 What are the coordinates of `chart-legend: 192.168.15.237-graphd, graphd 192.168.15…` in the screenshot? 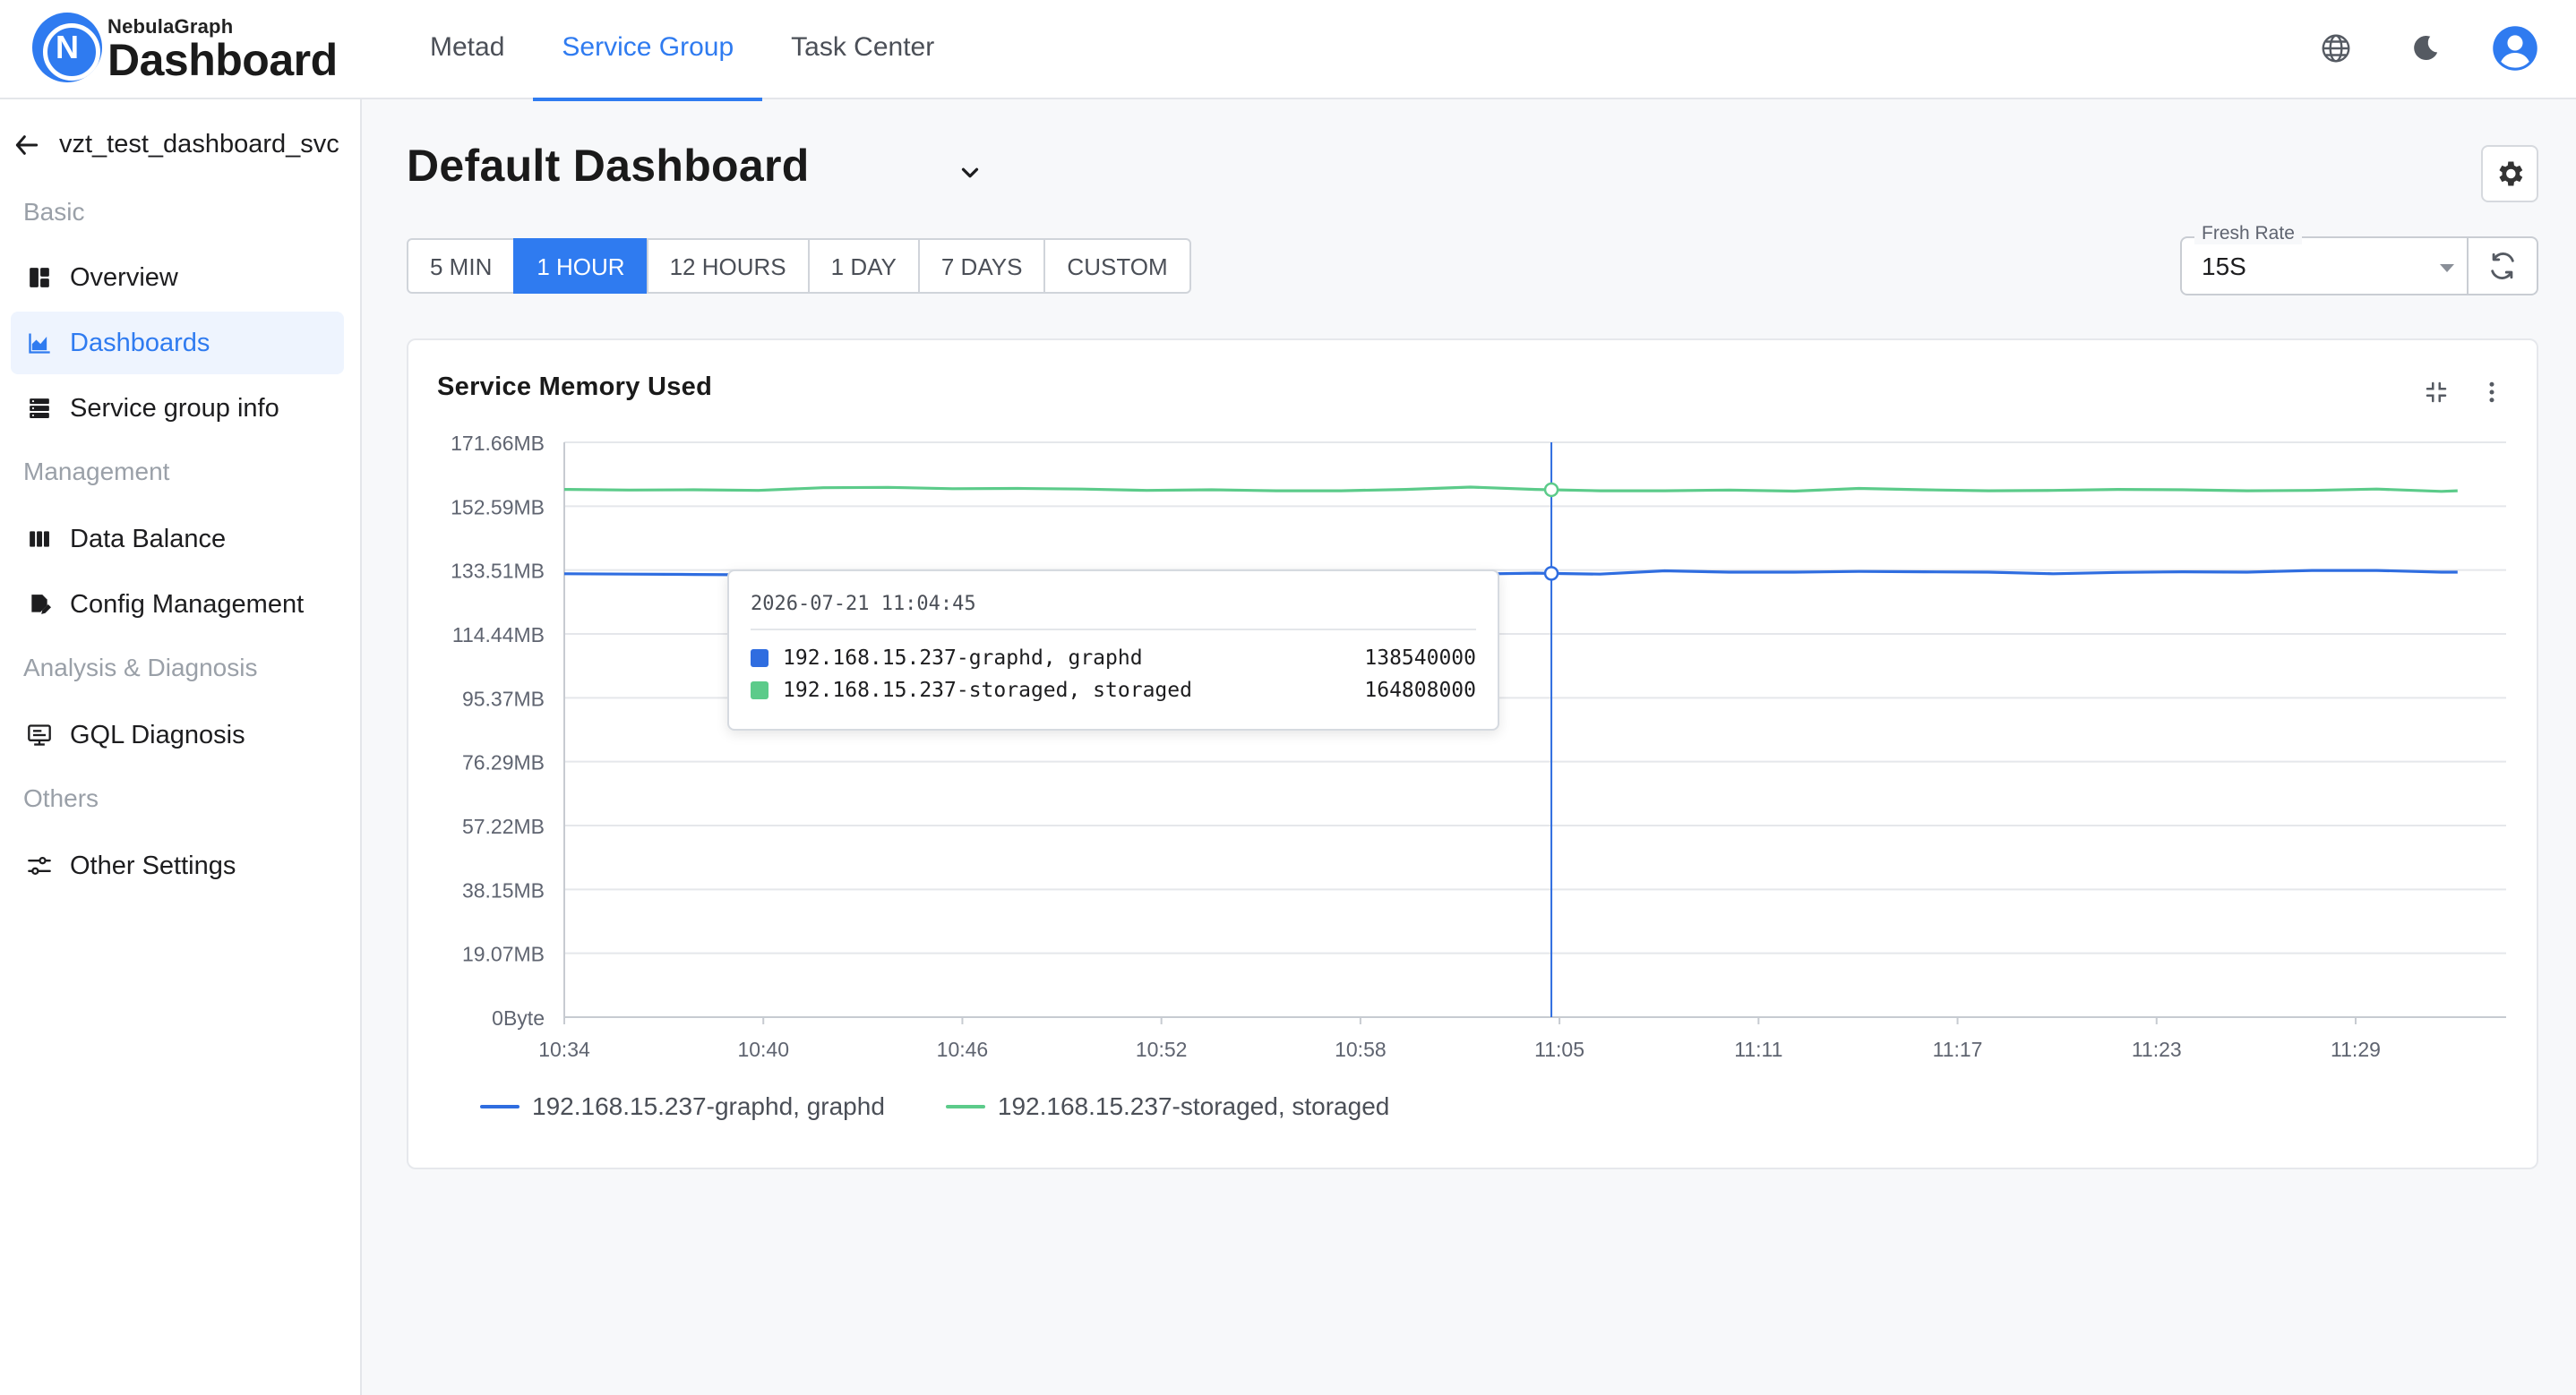 It's located at (934, 1106).